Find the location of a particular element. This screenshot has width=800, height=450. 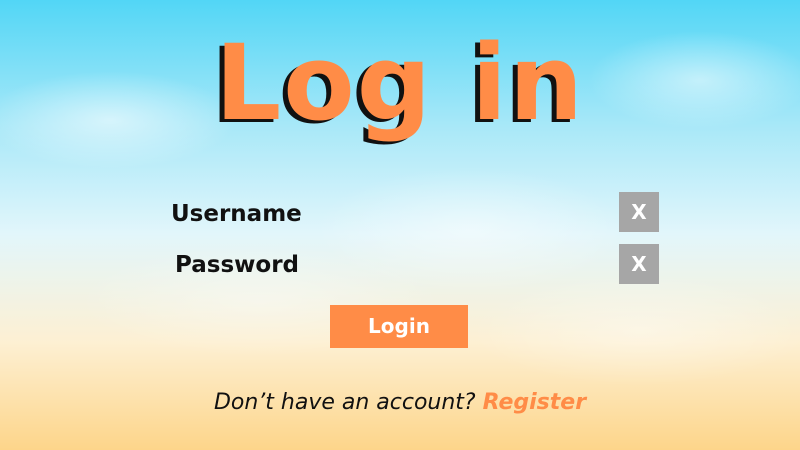

page-title: Log in is located at coordinates (400, 83).